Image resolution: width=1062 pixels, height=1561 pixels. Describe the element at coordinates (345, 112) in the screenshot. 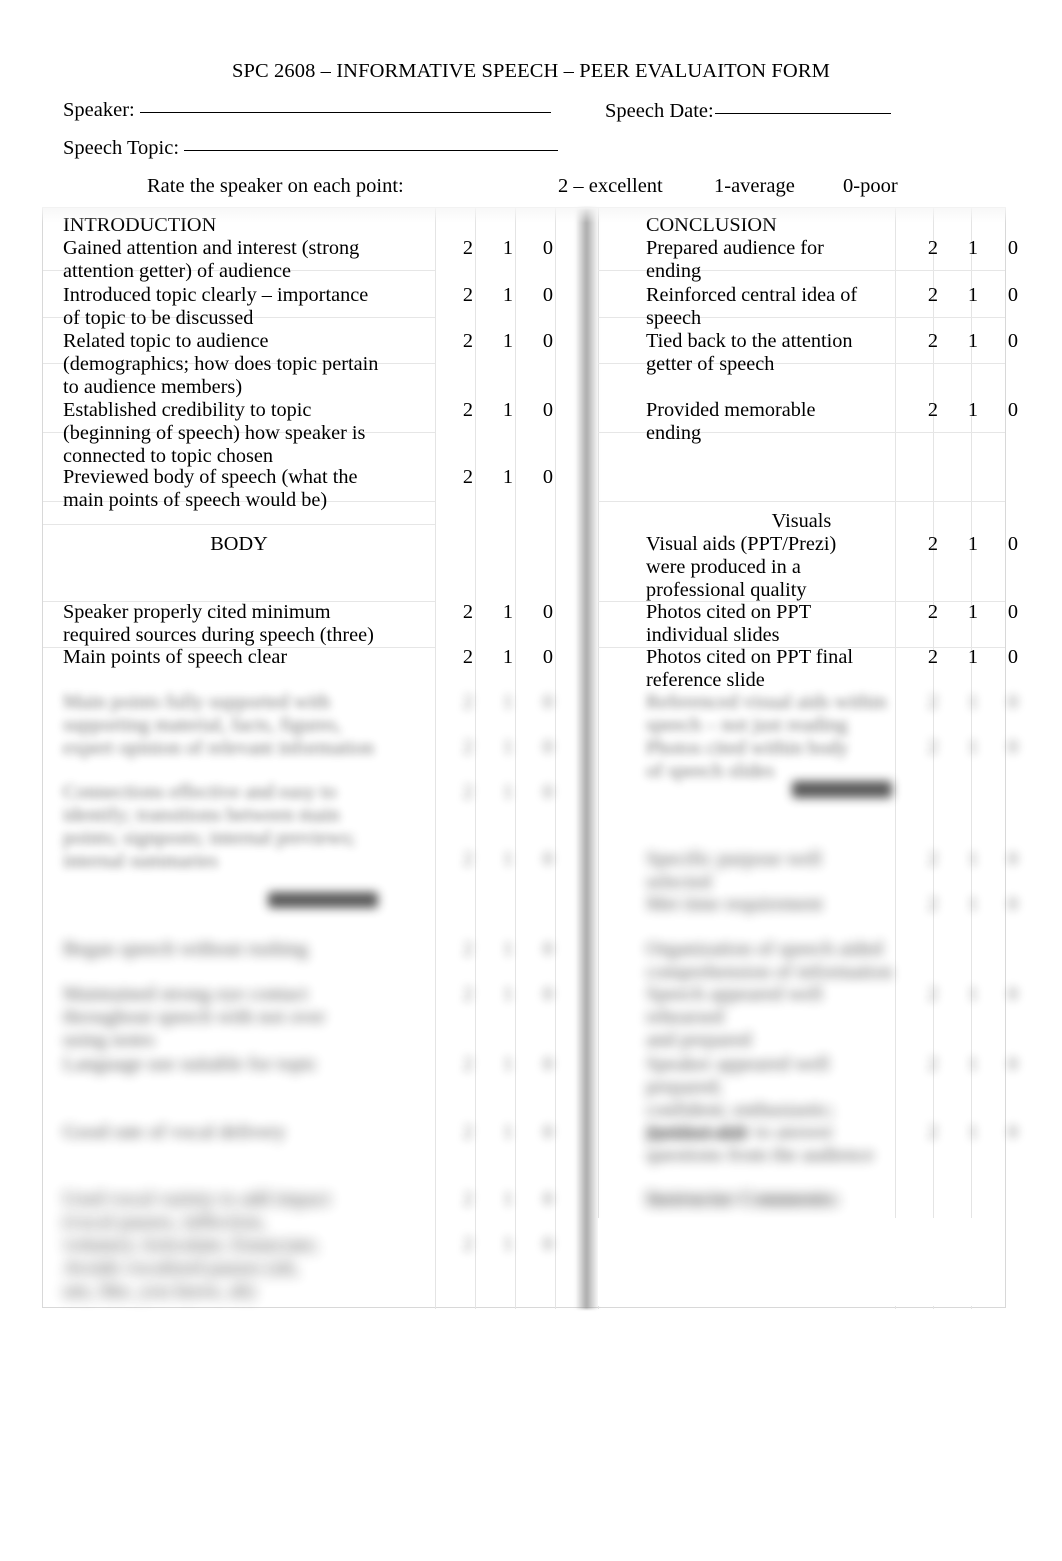

I see `speaker-input-line` at that location.